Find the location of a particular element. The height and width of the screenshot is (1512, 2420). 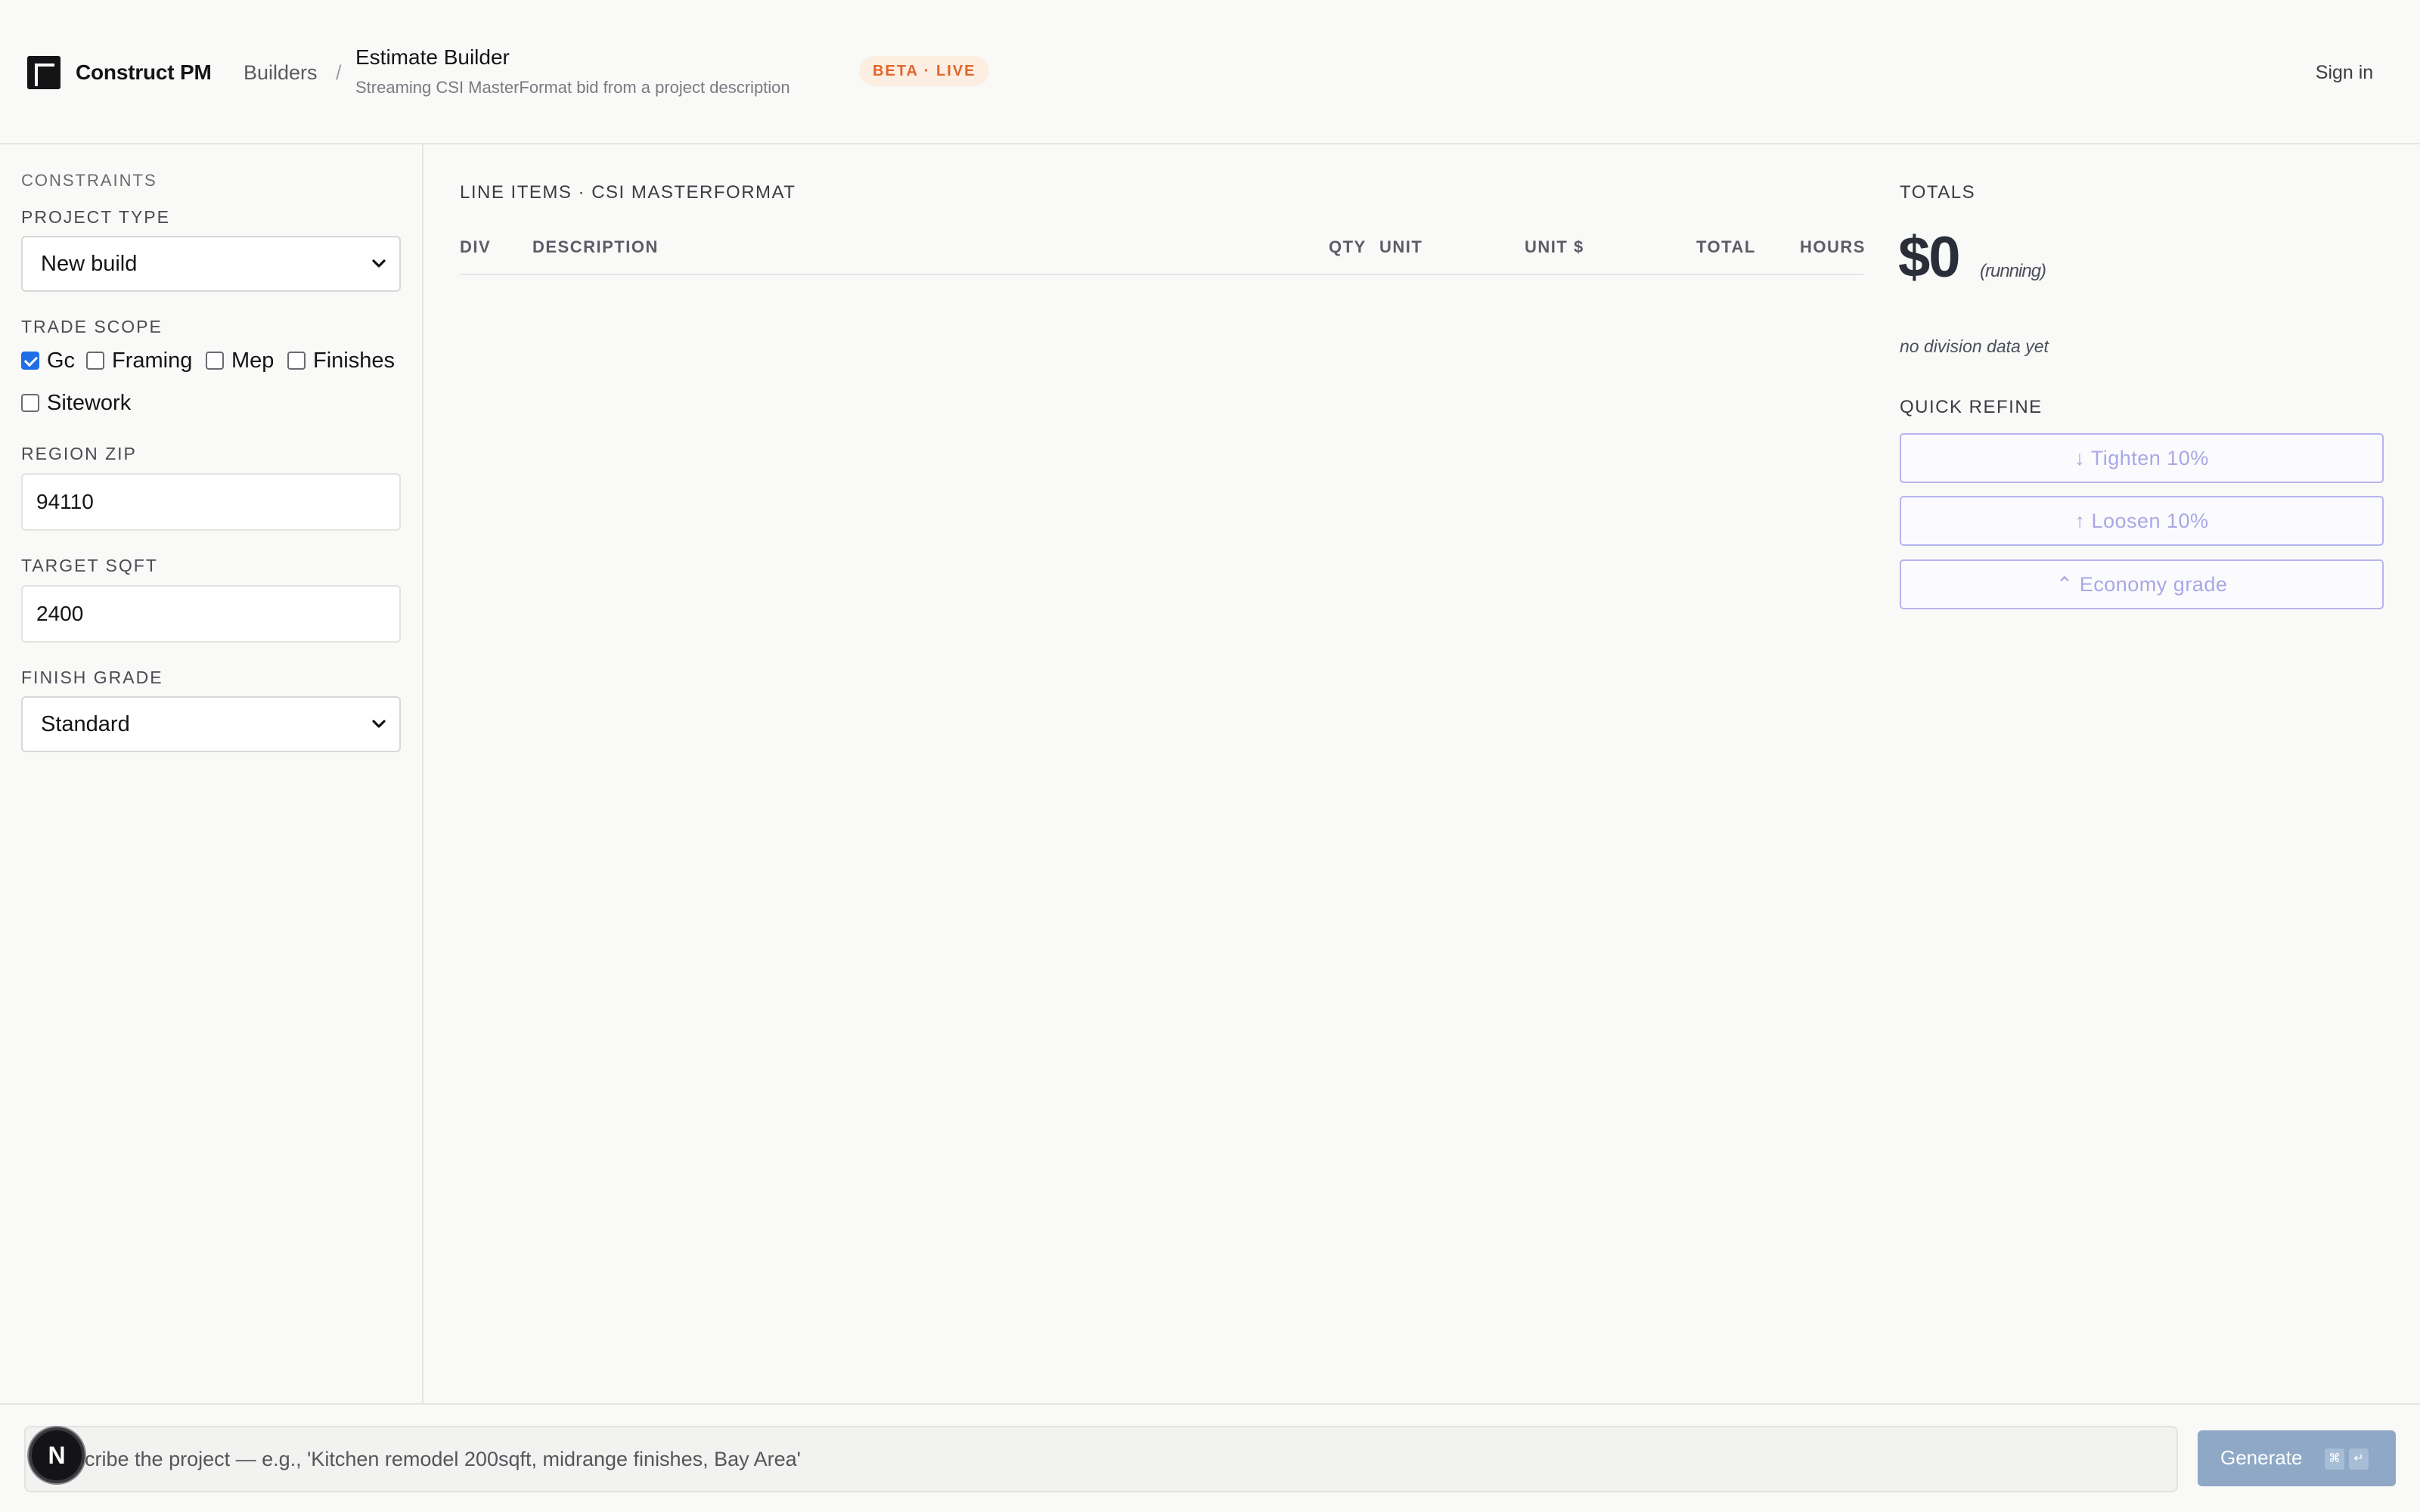

project-type-value: New build is located at coordinates (89, 264).